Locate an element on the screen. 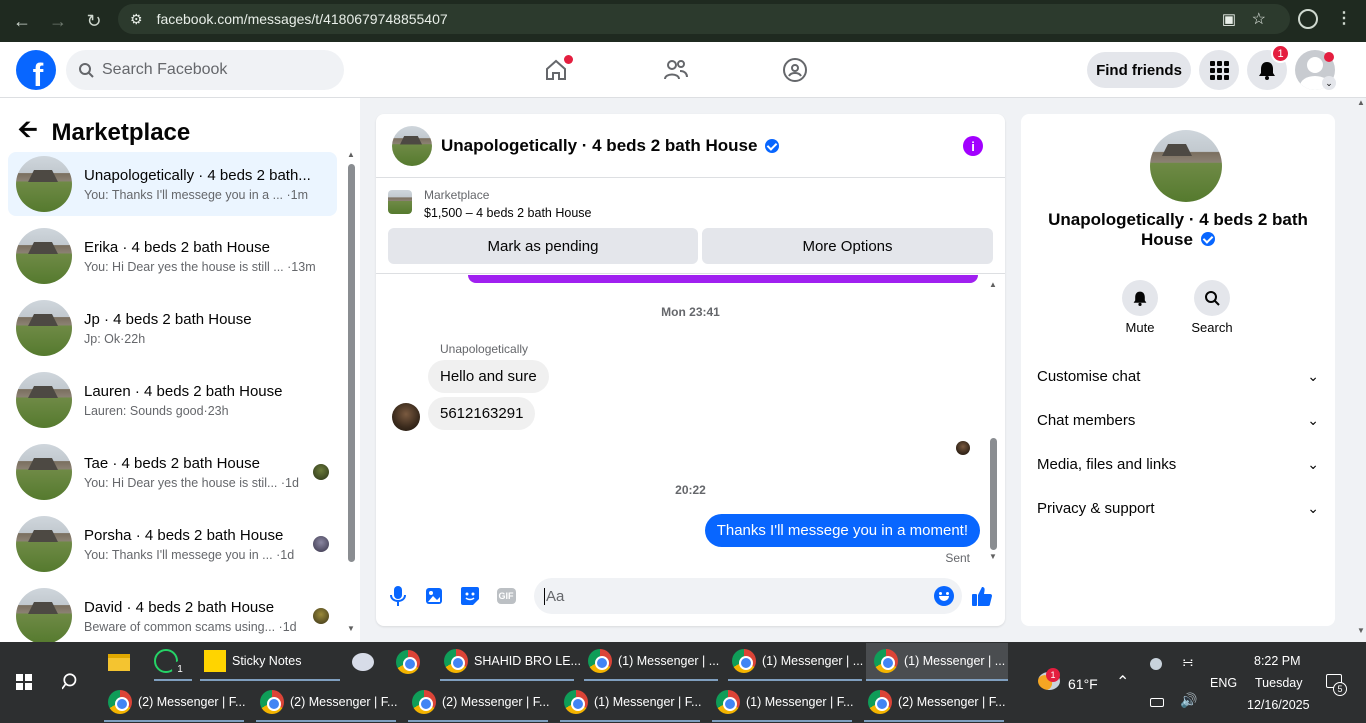 The width and height of the screenshot is (1366, 723). chat-scrollbar: ▲ ▼ is located at coordinates (993, 422).